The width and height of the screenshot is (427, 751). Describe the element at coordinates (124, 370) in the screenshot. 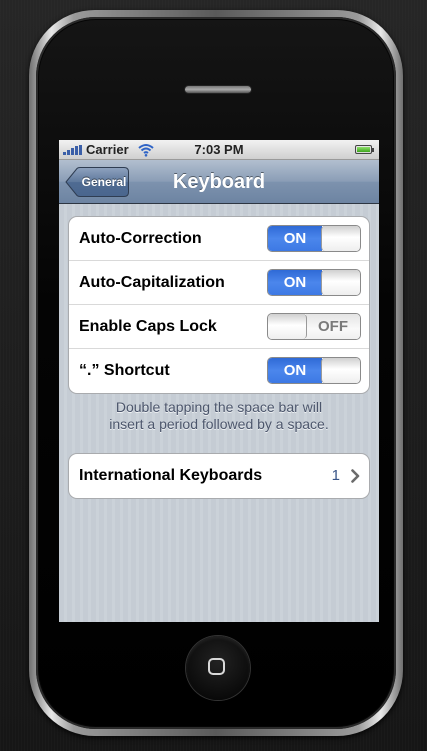

I see `setting-label: “.” Shortcut` at that location.